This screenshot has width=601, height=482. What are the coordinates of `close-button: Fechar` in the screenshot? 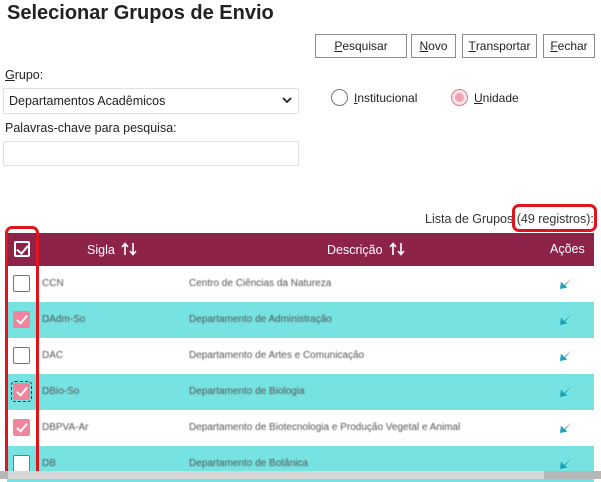 It's located at (569, 46).